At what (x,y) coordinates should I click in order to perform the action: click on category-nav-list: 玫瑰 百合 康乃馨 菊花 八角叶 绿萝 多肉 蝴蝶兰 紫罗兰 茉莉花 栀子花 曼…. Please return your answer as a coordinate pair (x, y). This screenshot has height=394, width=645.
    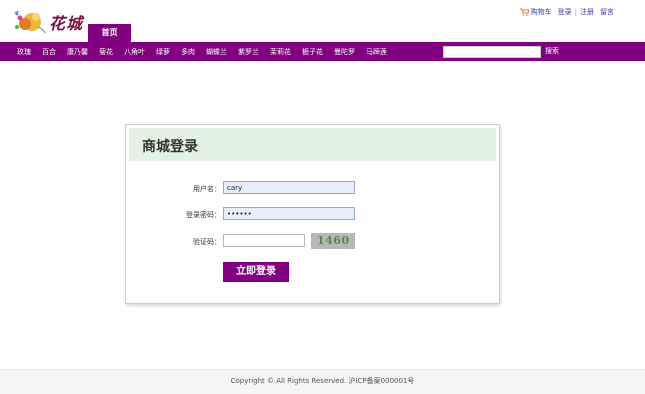
    Looking at the image, I should click on (207, 51).